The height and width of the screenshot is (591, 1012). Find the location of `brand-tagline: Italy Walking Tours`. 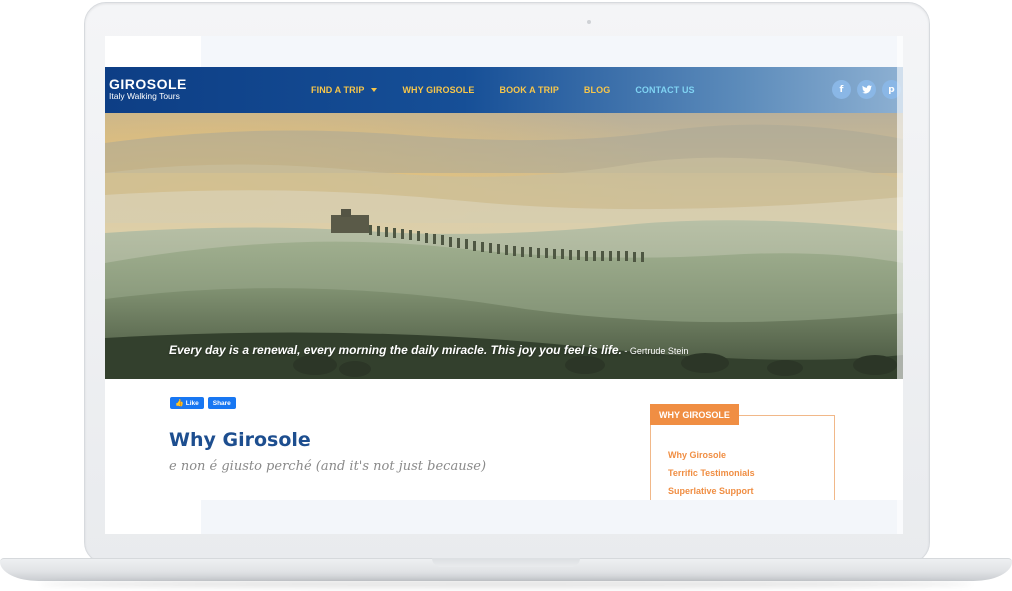

brand-tagline: Italy Walking Tours is located at coordinates (144, 96).